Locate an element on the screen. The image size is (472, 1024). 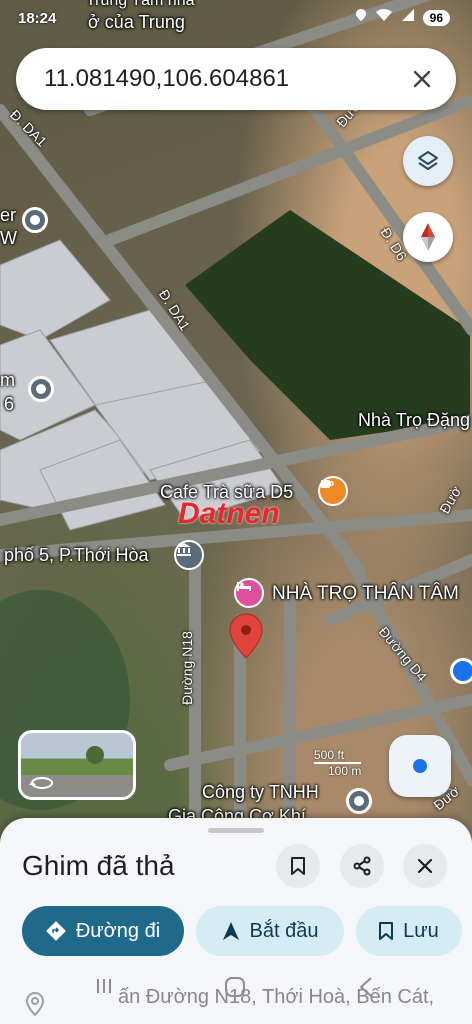
battery-indicator: 96 is located at coordinates (436, 17).